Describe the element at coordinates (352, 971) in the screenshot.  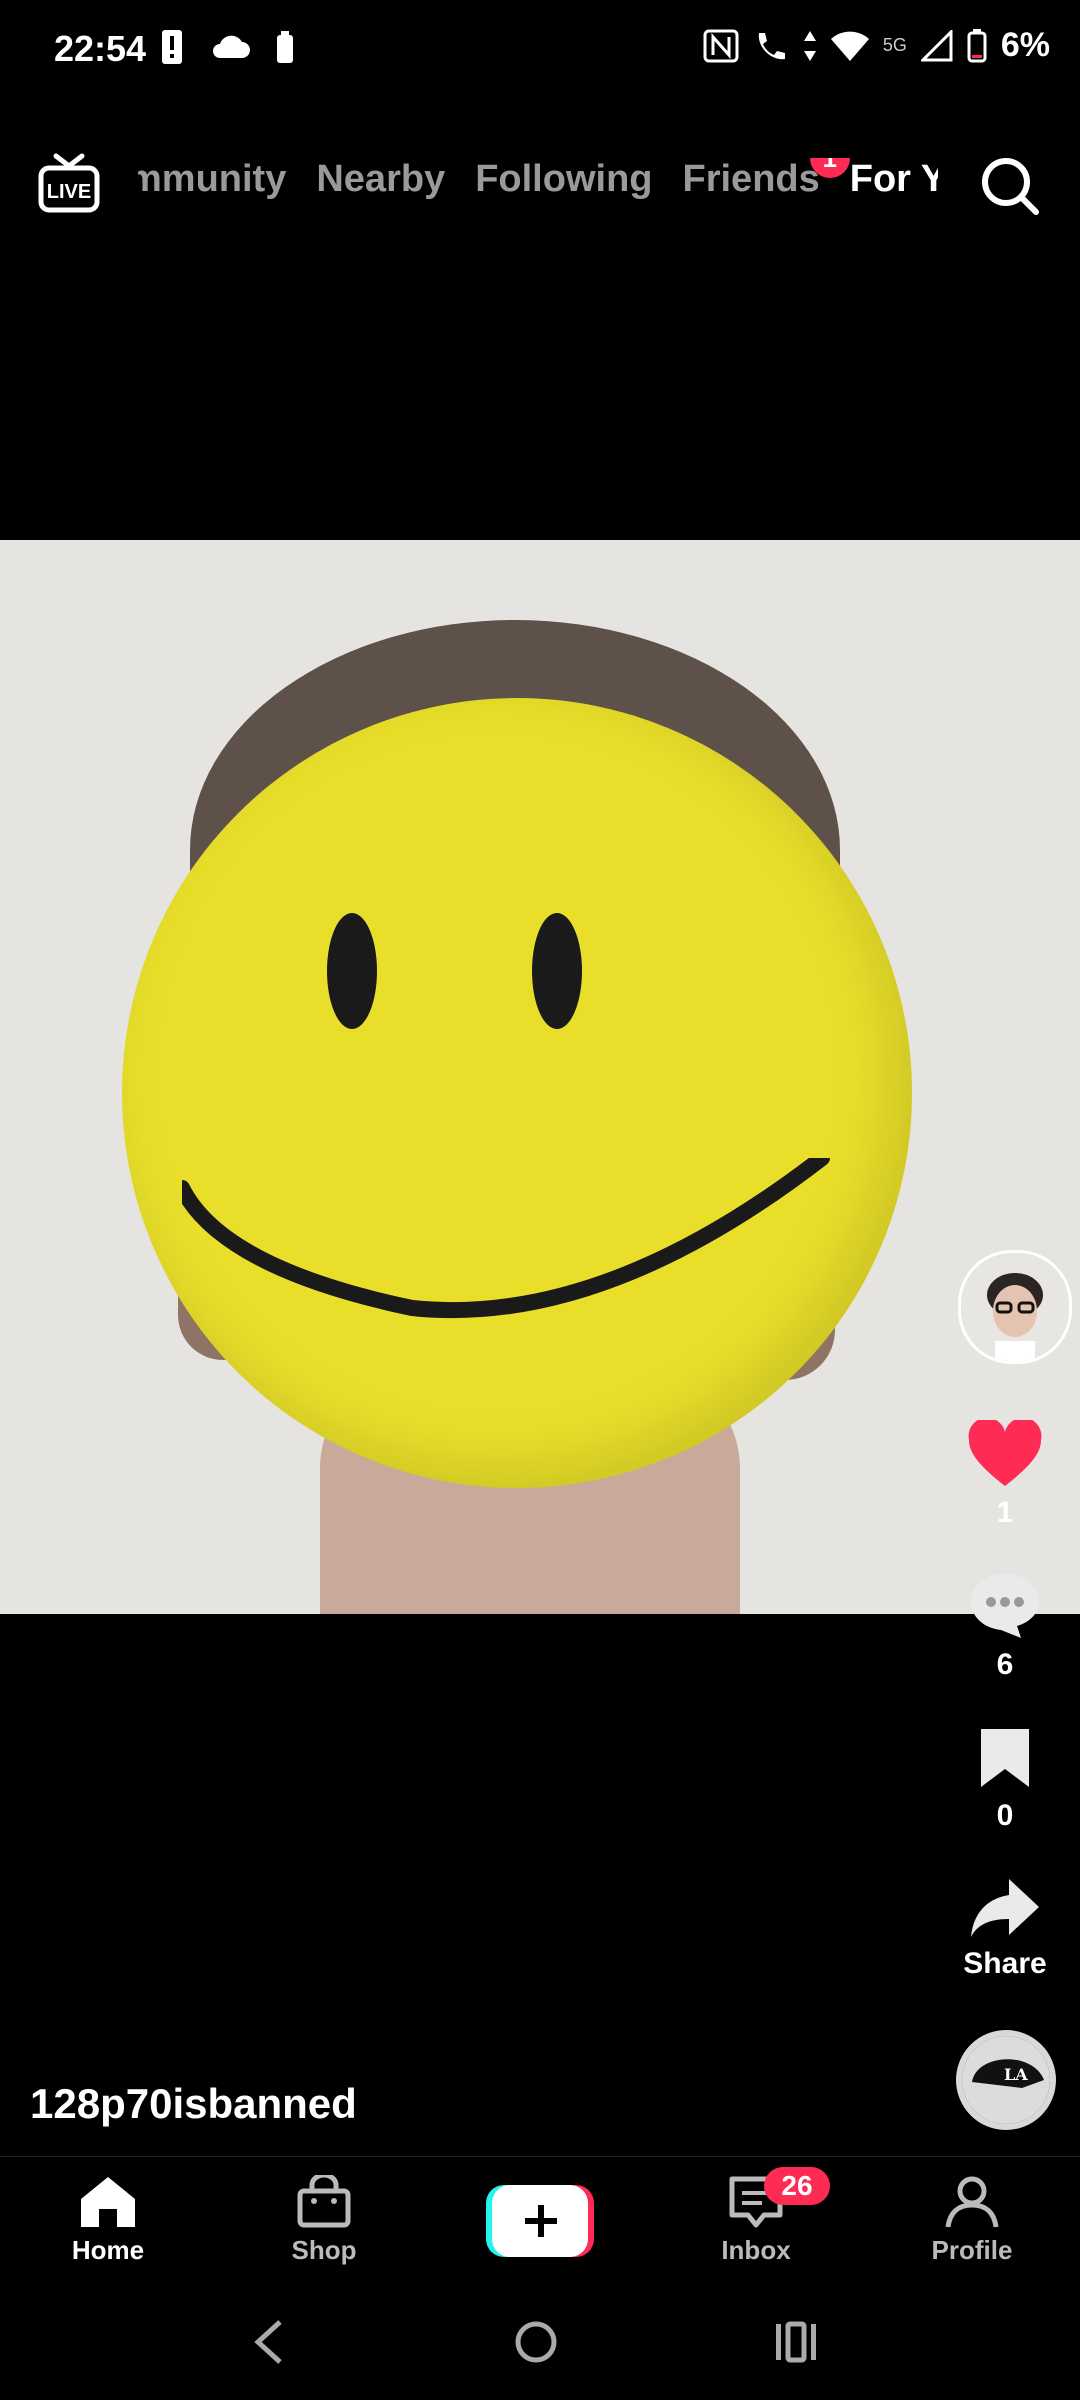
I see `smiley-eye-left` at that location.